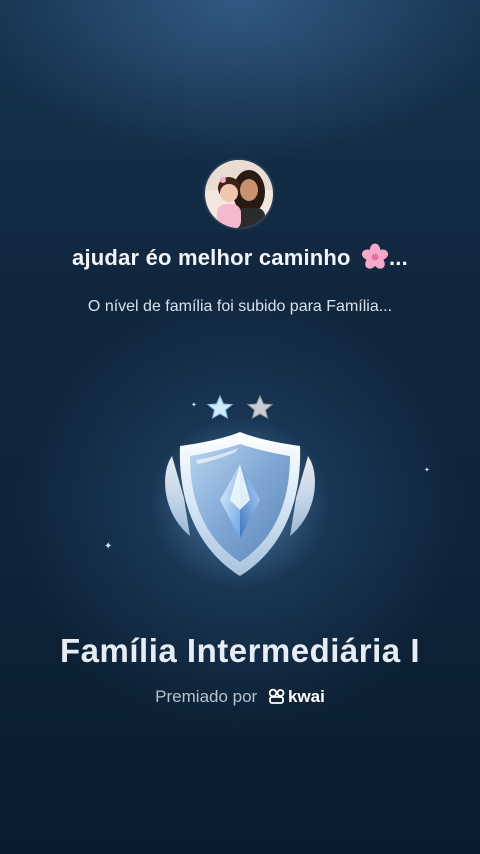  I want to click on brand: kwai, so click(296, 697).